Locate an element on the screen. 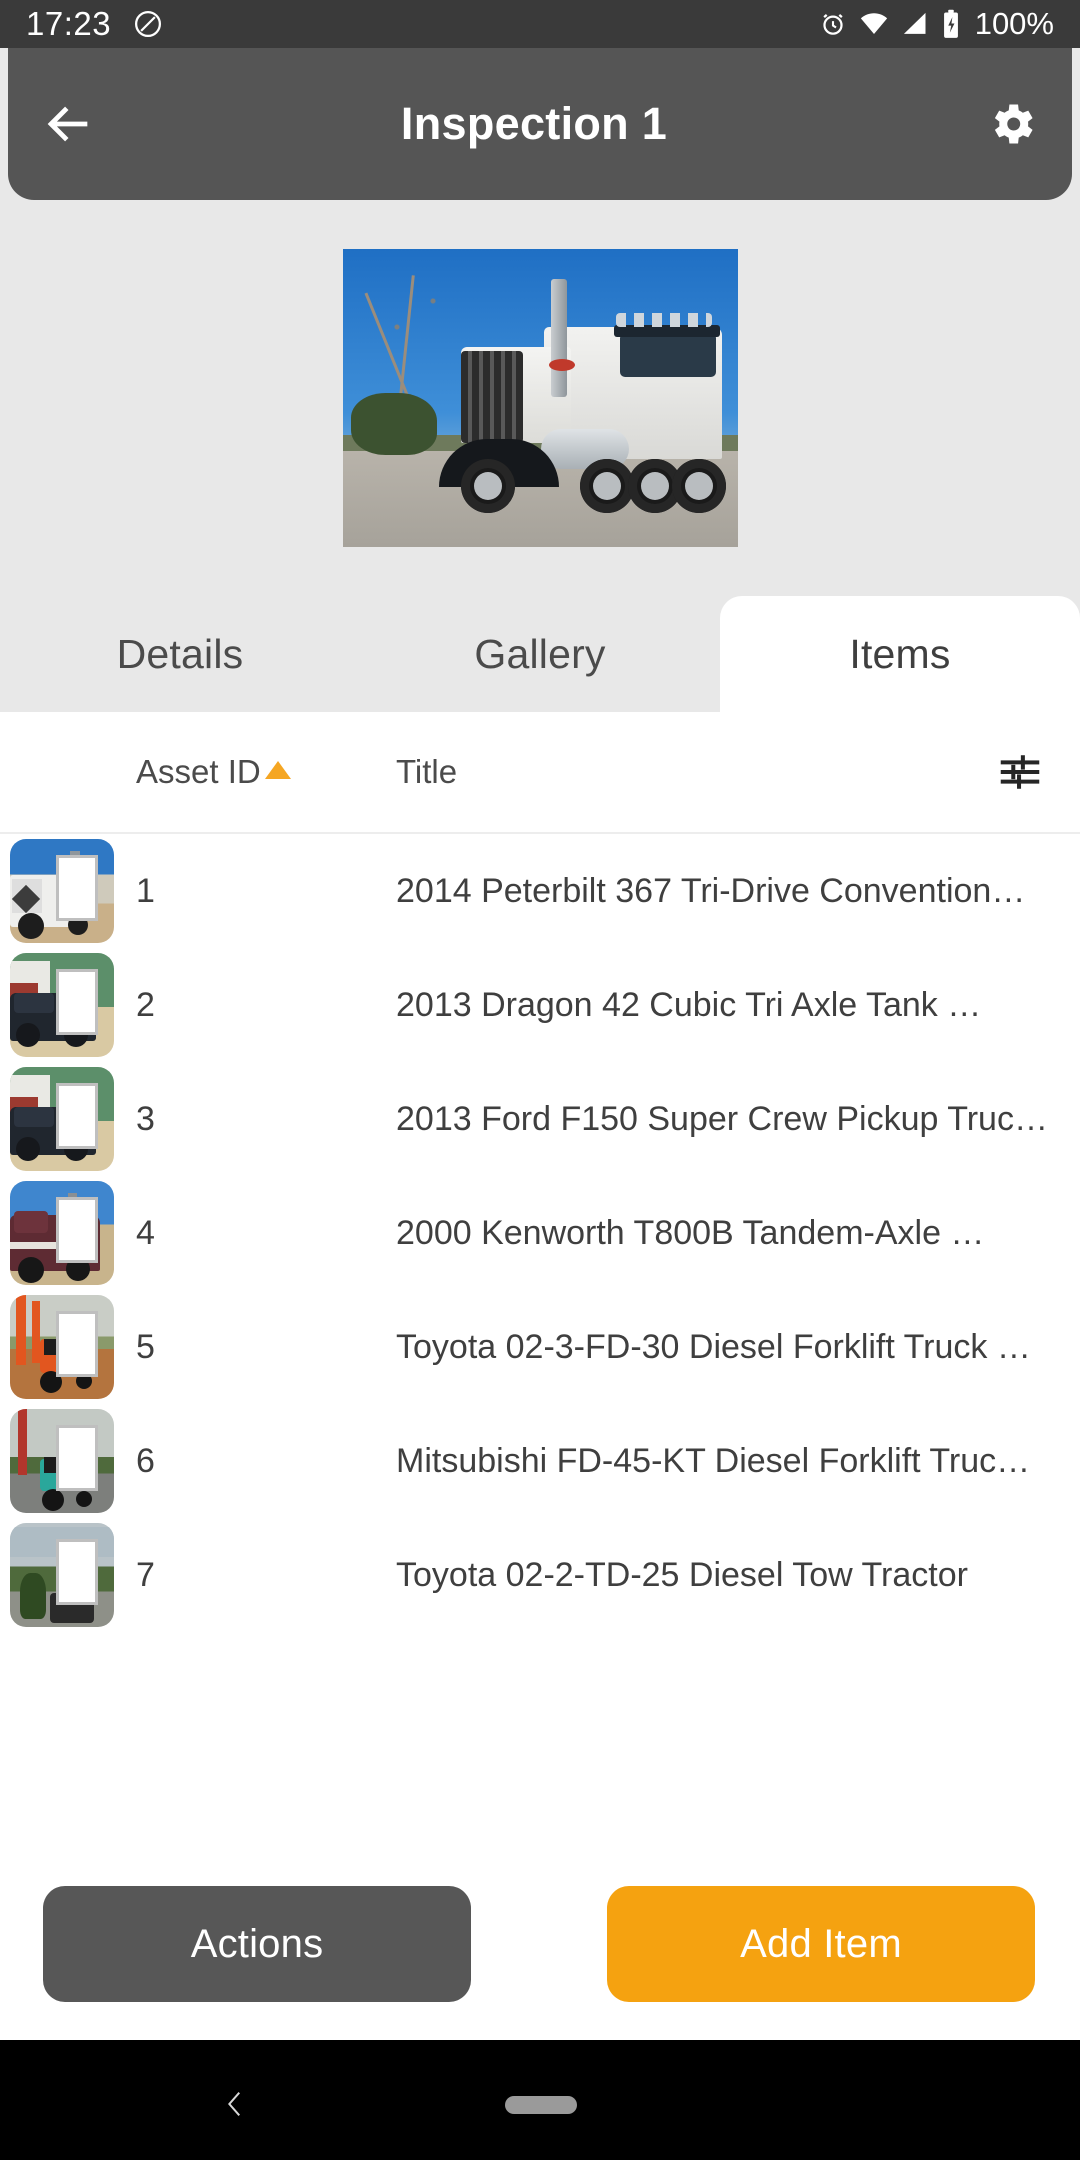 Image resolution: width=1080 pixels, height=2160 pixels. status-clock: 17:23 is located at coordinates (69, 23).